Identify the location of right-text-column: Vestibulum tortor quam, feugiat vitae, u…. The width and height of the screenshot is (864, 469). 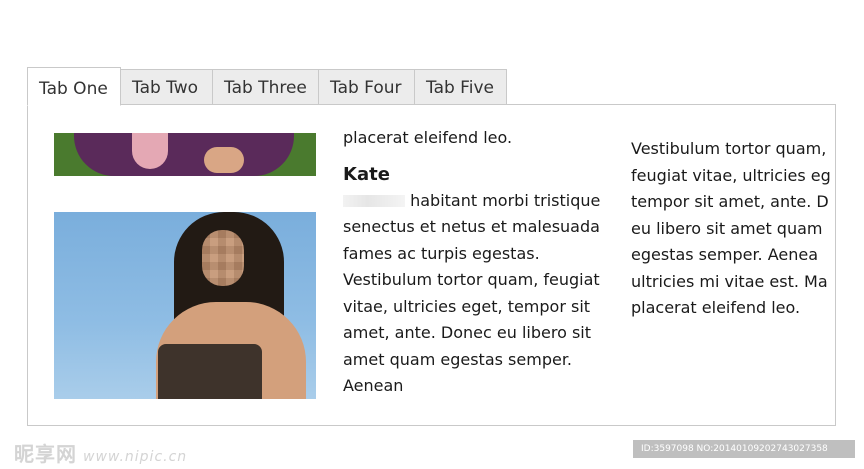
(733, 231).